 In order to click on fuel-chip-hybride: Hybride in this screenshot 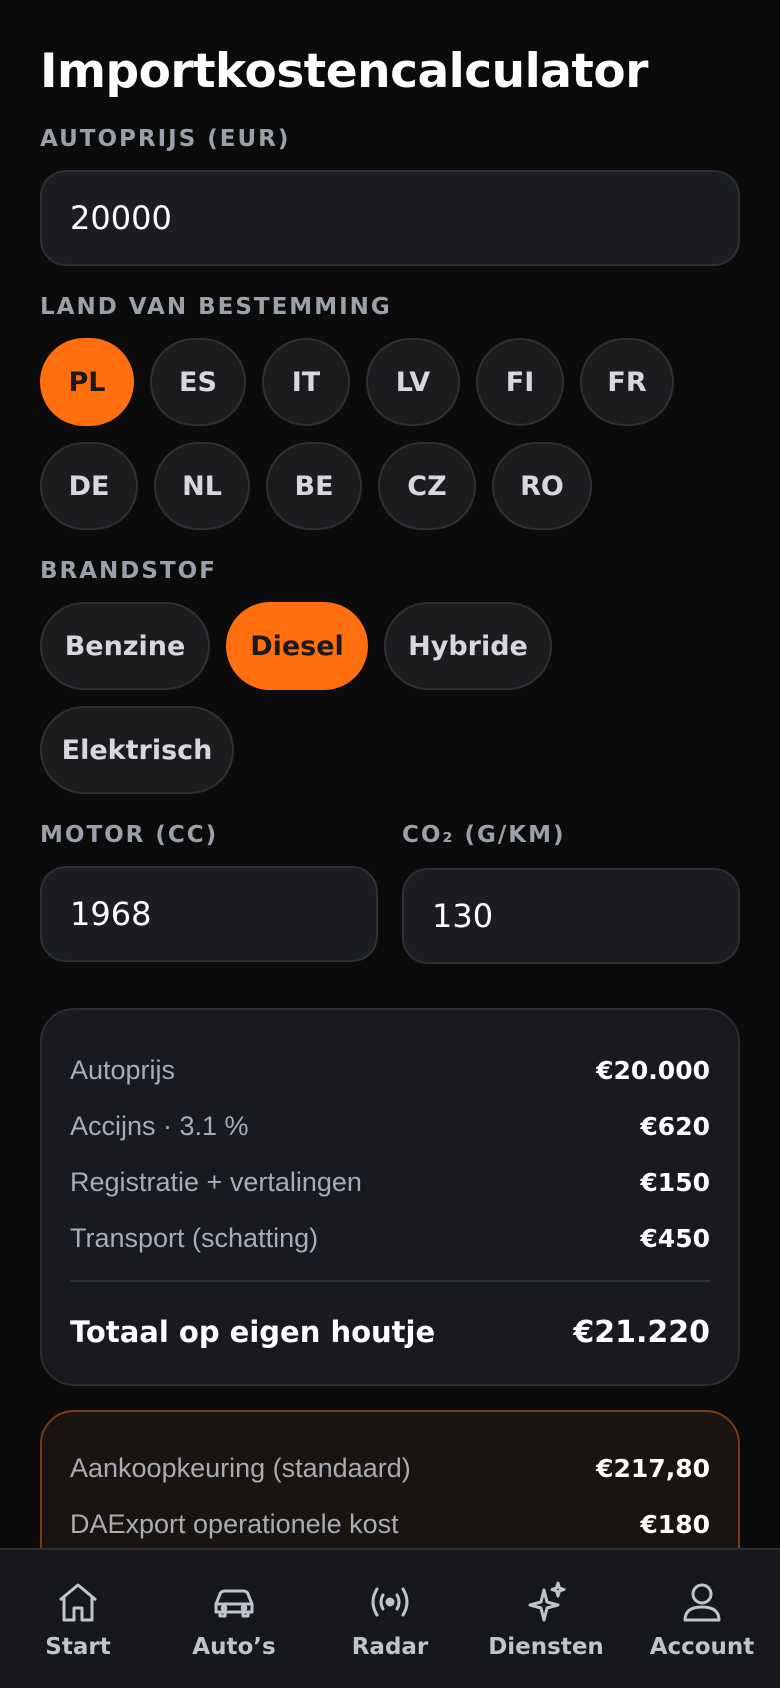, I will do `click(468, 646)`.